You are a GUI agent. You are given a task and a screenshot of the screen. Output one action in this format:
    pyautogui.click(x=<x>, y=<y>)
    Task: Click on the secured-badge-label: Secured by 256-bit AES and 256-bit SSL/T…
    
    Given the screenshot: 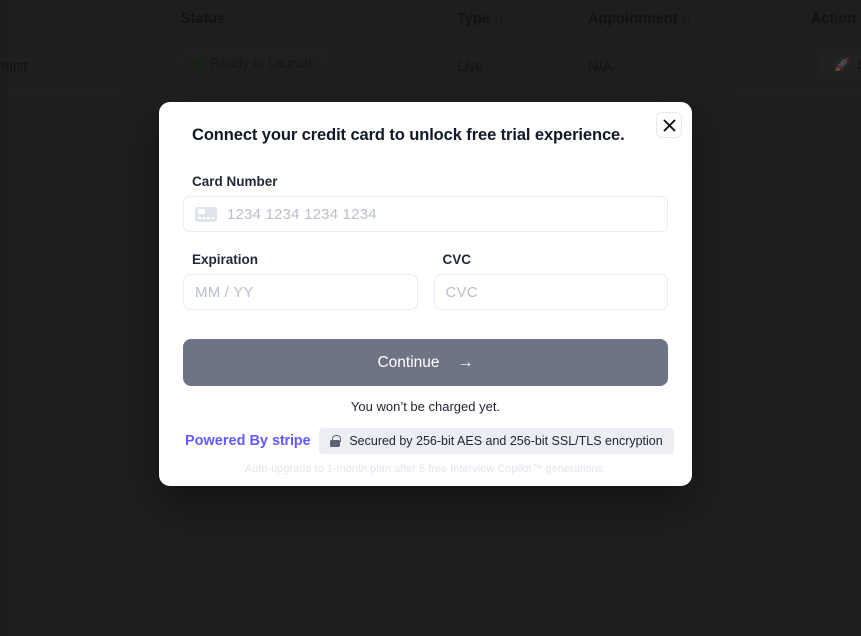 What is the action you would take?
    pyautogui.click(x=506, y=441)
    